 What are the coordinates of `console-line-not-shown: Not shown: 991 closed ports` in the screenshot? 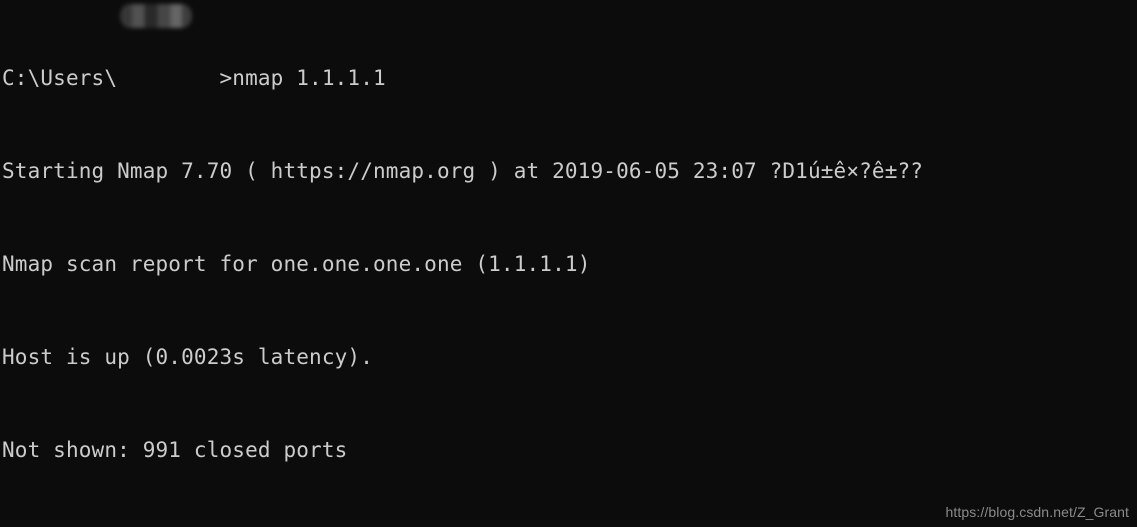 It's located at (175, 450).